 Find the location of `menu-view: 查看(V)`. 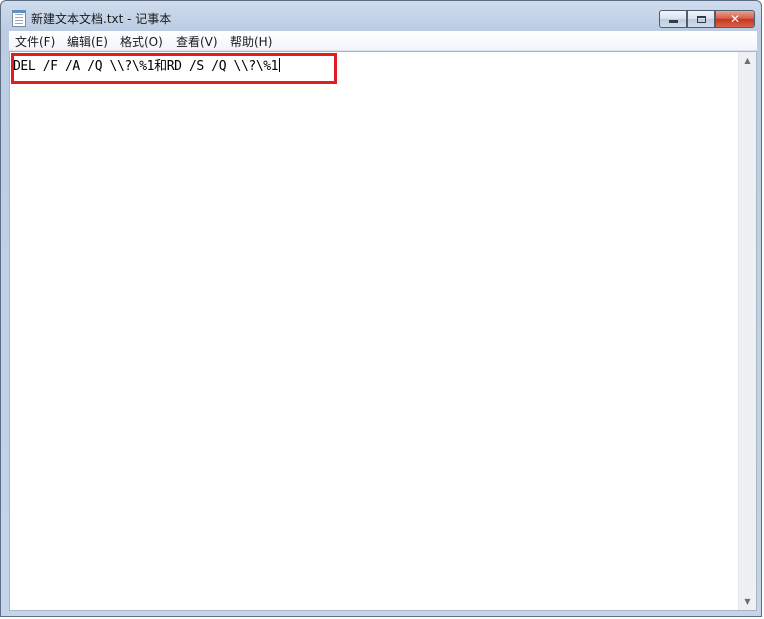

menu-view: 查看(V) is located at coordinates (197, 41).